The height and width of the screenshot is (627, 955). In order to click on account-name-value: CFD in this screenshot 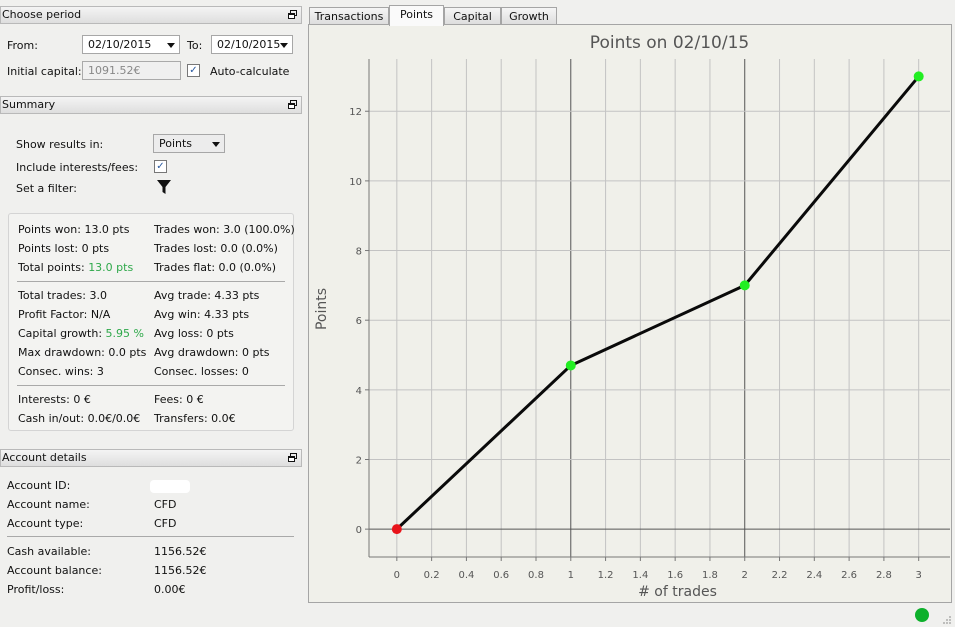, I will do `click(165, 504)`.